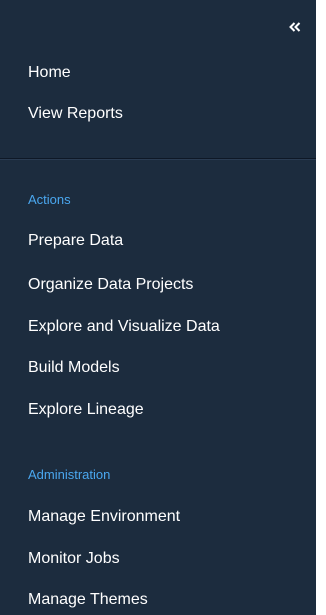 The height and width of the screenshot is (615, 326). I want to click on nav-item-organize-data-projects: Organize Data Projects, so click(110, 285).